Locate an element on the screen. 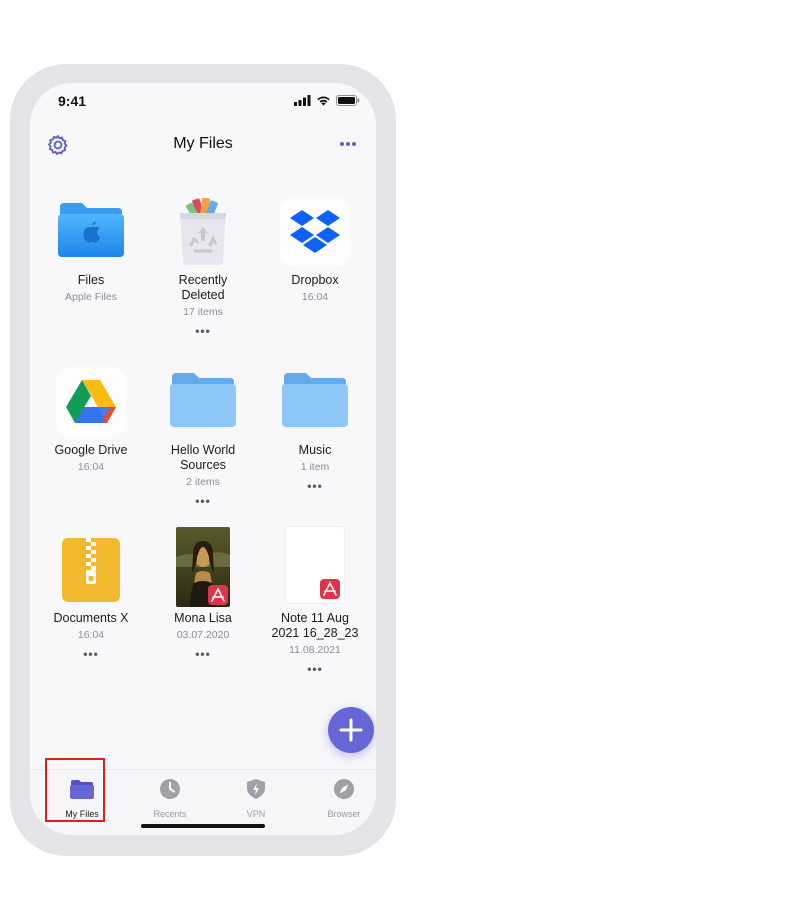 This screenshot has width=800, height=919. plus-icon is located at coordinates (351, 730).